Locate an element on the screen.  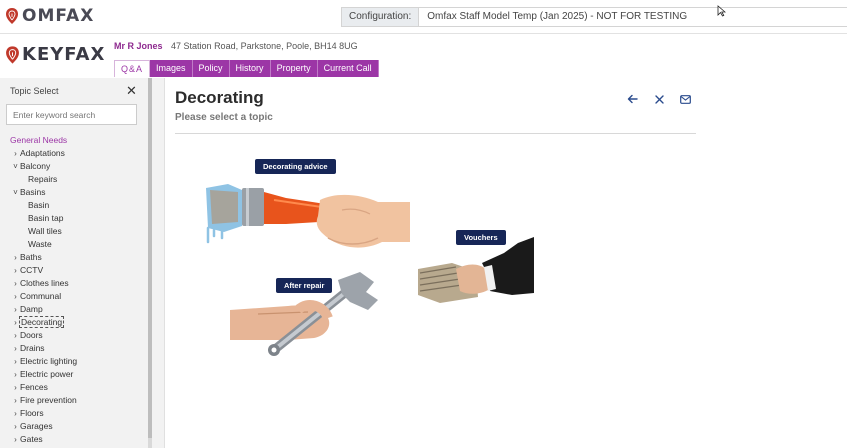
scrollbar-thumb is located at coordinates (150, 258).